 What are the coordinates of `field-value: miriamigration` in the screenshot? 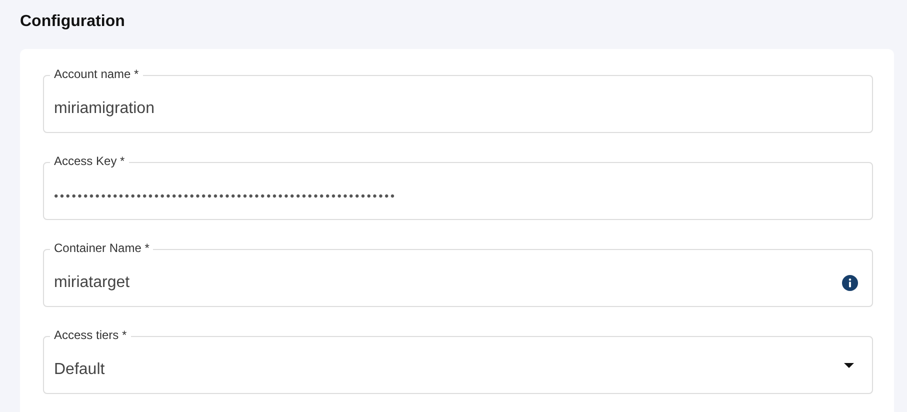 It's located at (104, 109).